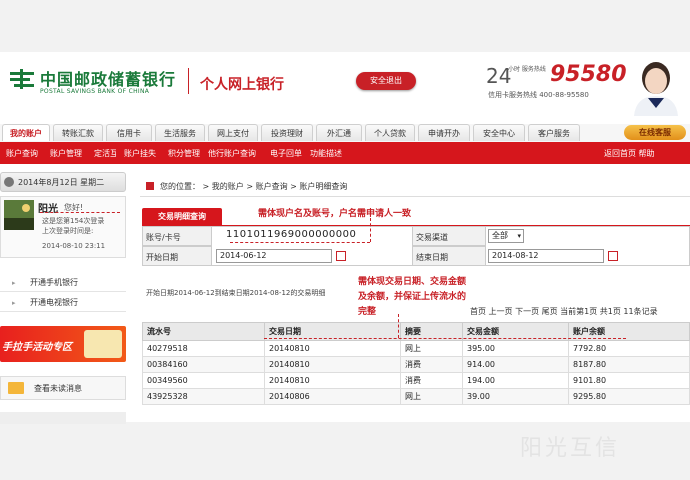 Image resolution: width=690 pixels, height=480 pixels. What do you see at coordinates (232, 153) in the screenshot?
I see `subnav-other-bank: 他行账户查询` at bounding box center [232, 153].